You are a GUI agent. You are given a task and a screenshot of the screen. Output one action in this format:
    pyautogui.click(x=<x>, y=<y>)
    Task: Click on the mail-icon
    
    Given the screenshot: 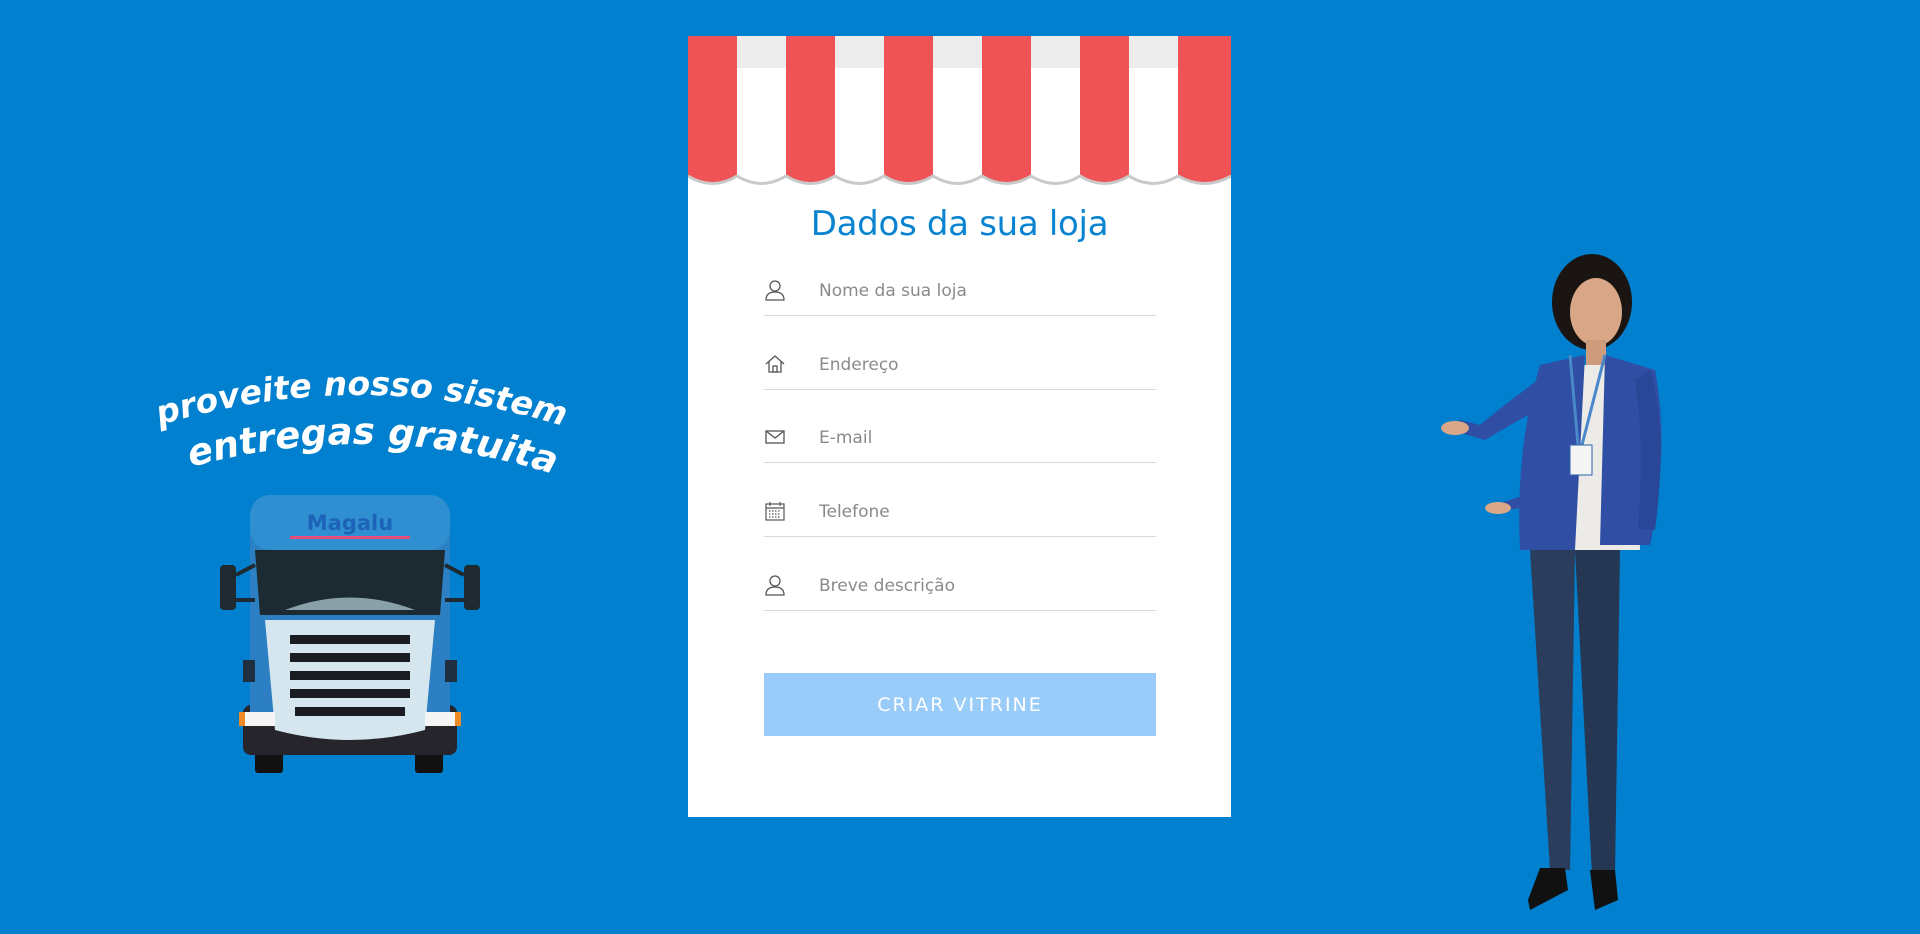 What is the action you would take?
    pyautogui.click(x=775, y=437)
    